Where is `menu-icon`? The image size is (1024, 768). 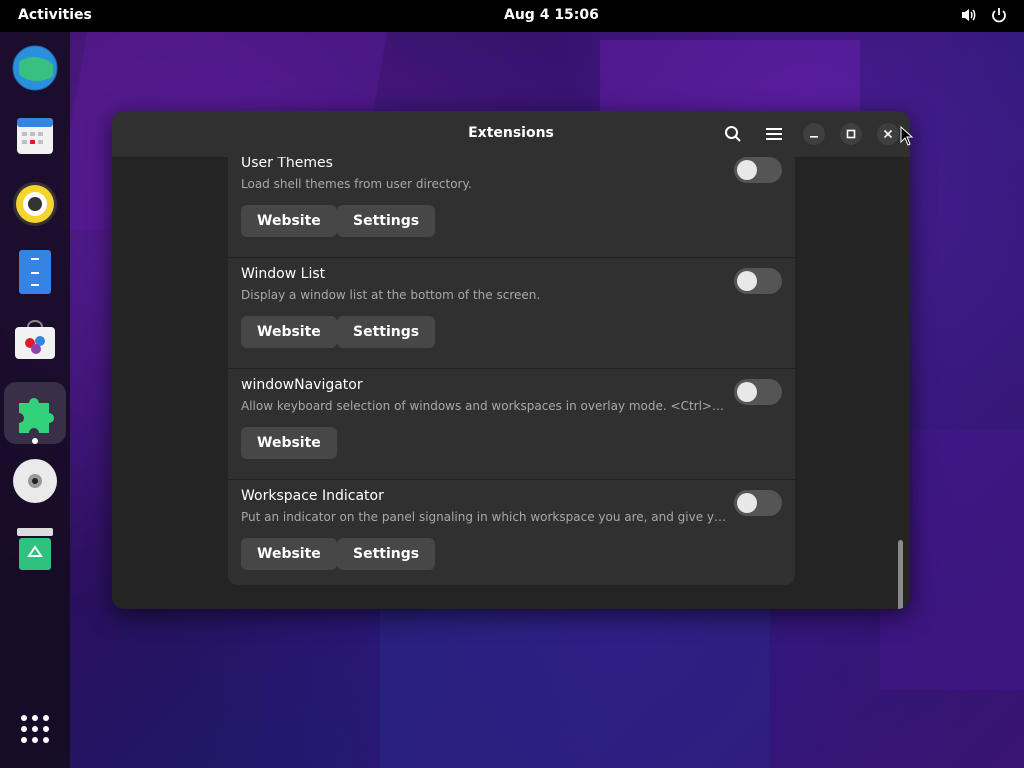
menu-icon is located at coordinates (774, 134).